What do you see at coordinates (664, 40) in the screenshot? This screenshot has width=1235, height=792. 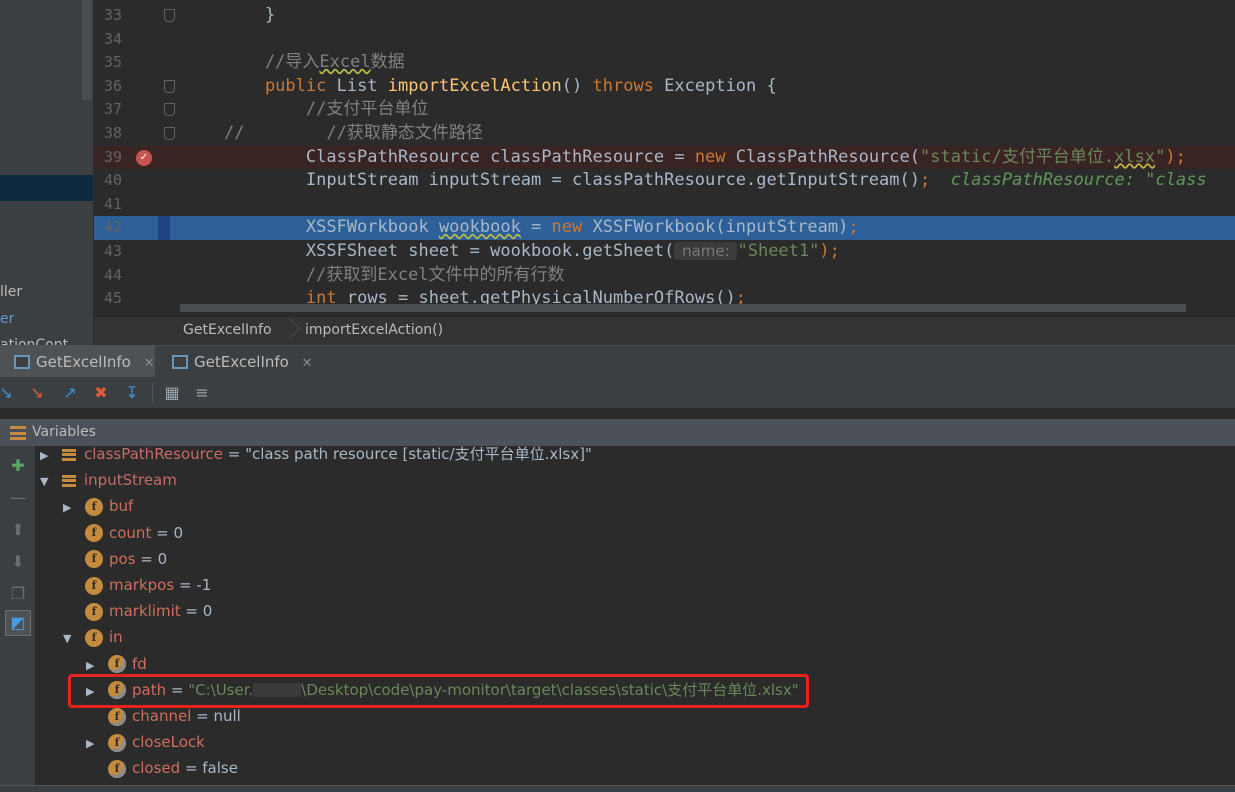 I see `code-line: 34` at bounding box center [664, 40].